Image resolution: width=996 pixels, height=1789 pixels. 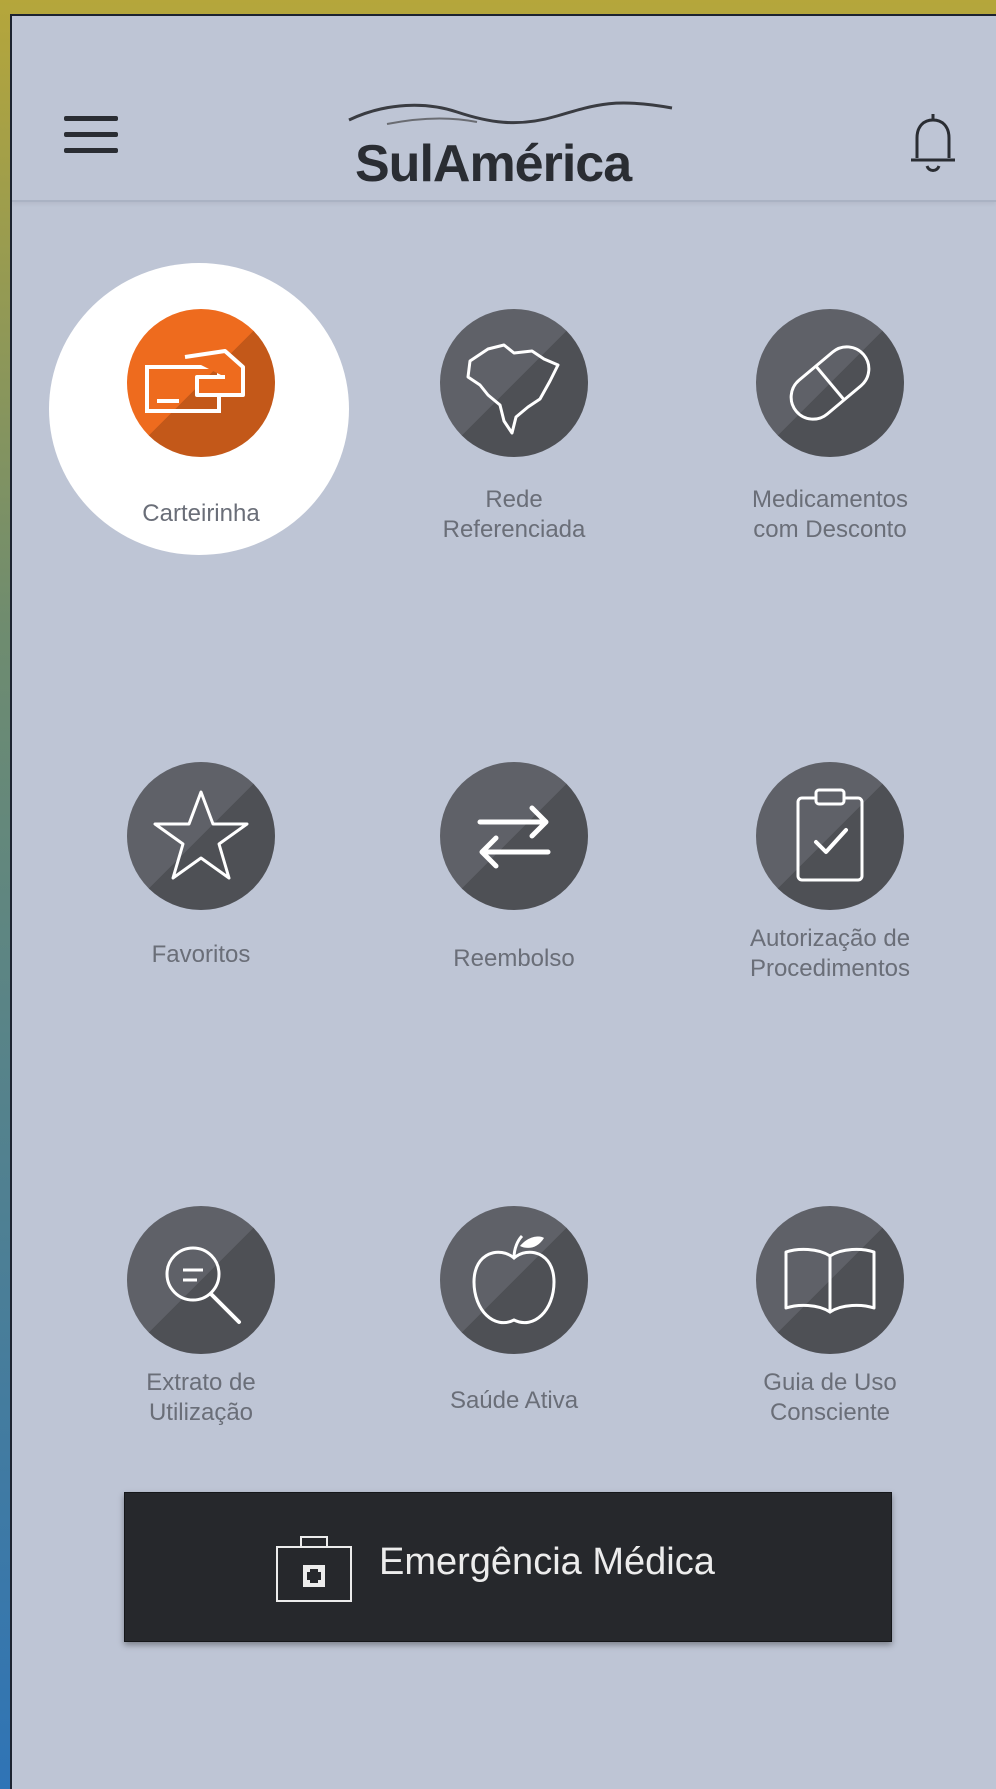 What do you see at coordinates (514, 1356) in the screenshot?
I see `tile-saude-ativa: Saúde Ativa` at bounding box center [514, 1356].